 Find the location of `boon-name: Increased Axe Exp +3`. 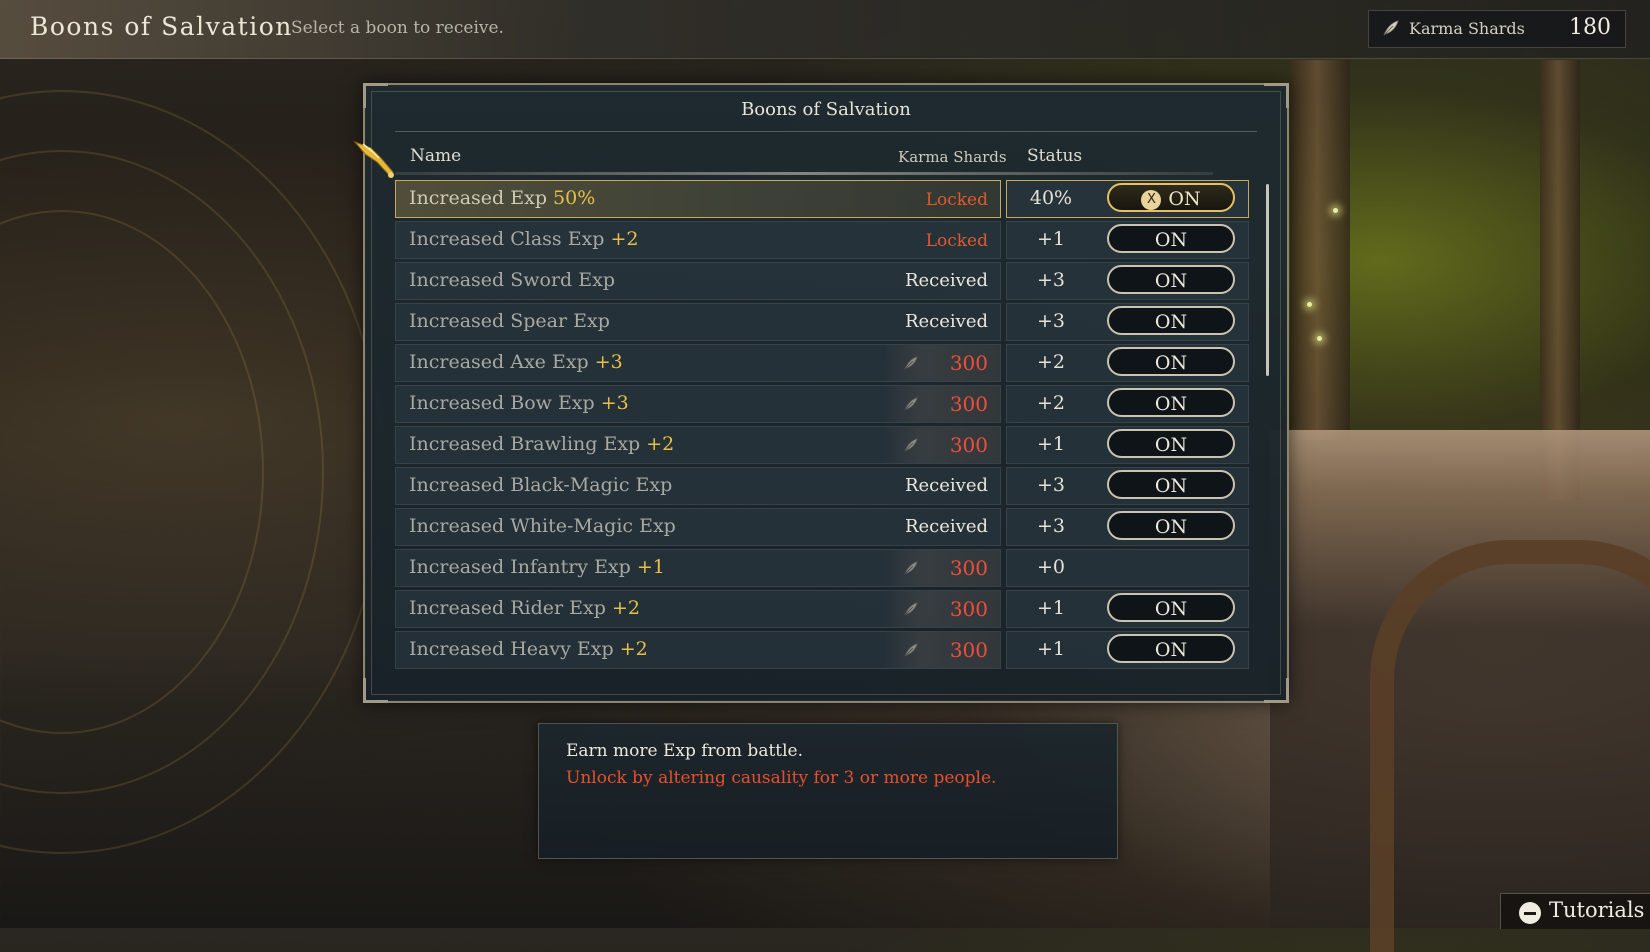

boon-name: Increased Axe Exp +3 is located at coordinates (516, 362).